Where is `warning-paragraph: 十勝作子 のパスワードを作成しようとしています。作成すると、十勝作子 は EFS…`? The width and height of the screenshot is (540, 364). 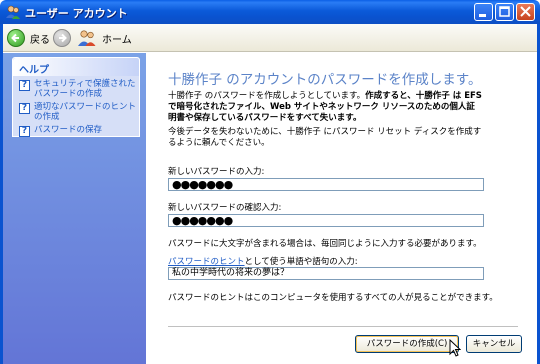
warning-paragraph: 十勝作子 のパスワードを作成しようとしています。作成すると、十勝作子 は EFS… is located at coordinates (325, 107).